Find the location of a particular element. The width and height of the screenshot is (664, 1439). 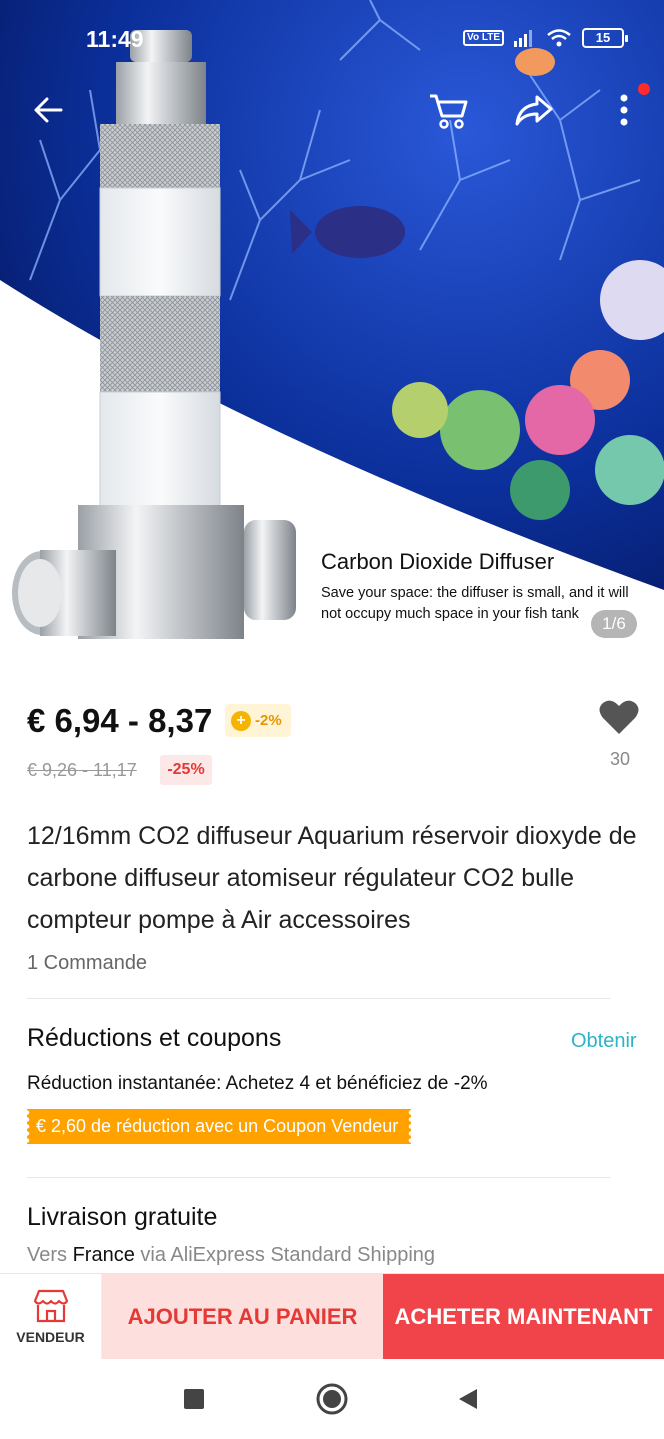

cart-icon is located at coordinates (449, 111).